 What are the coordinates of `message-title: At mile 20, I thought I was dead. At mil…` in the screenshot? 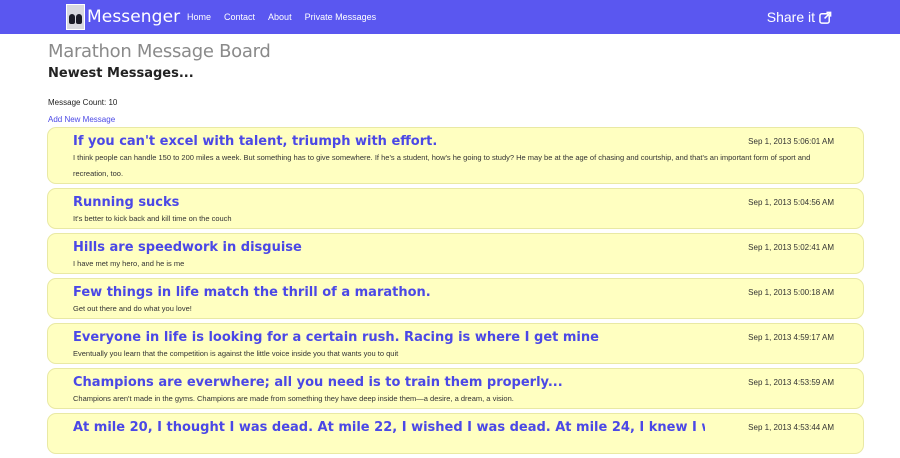 It's located at (389, 427).